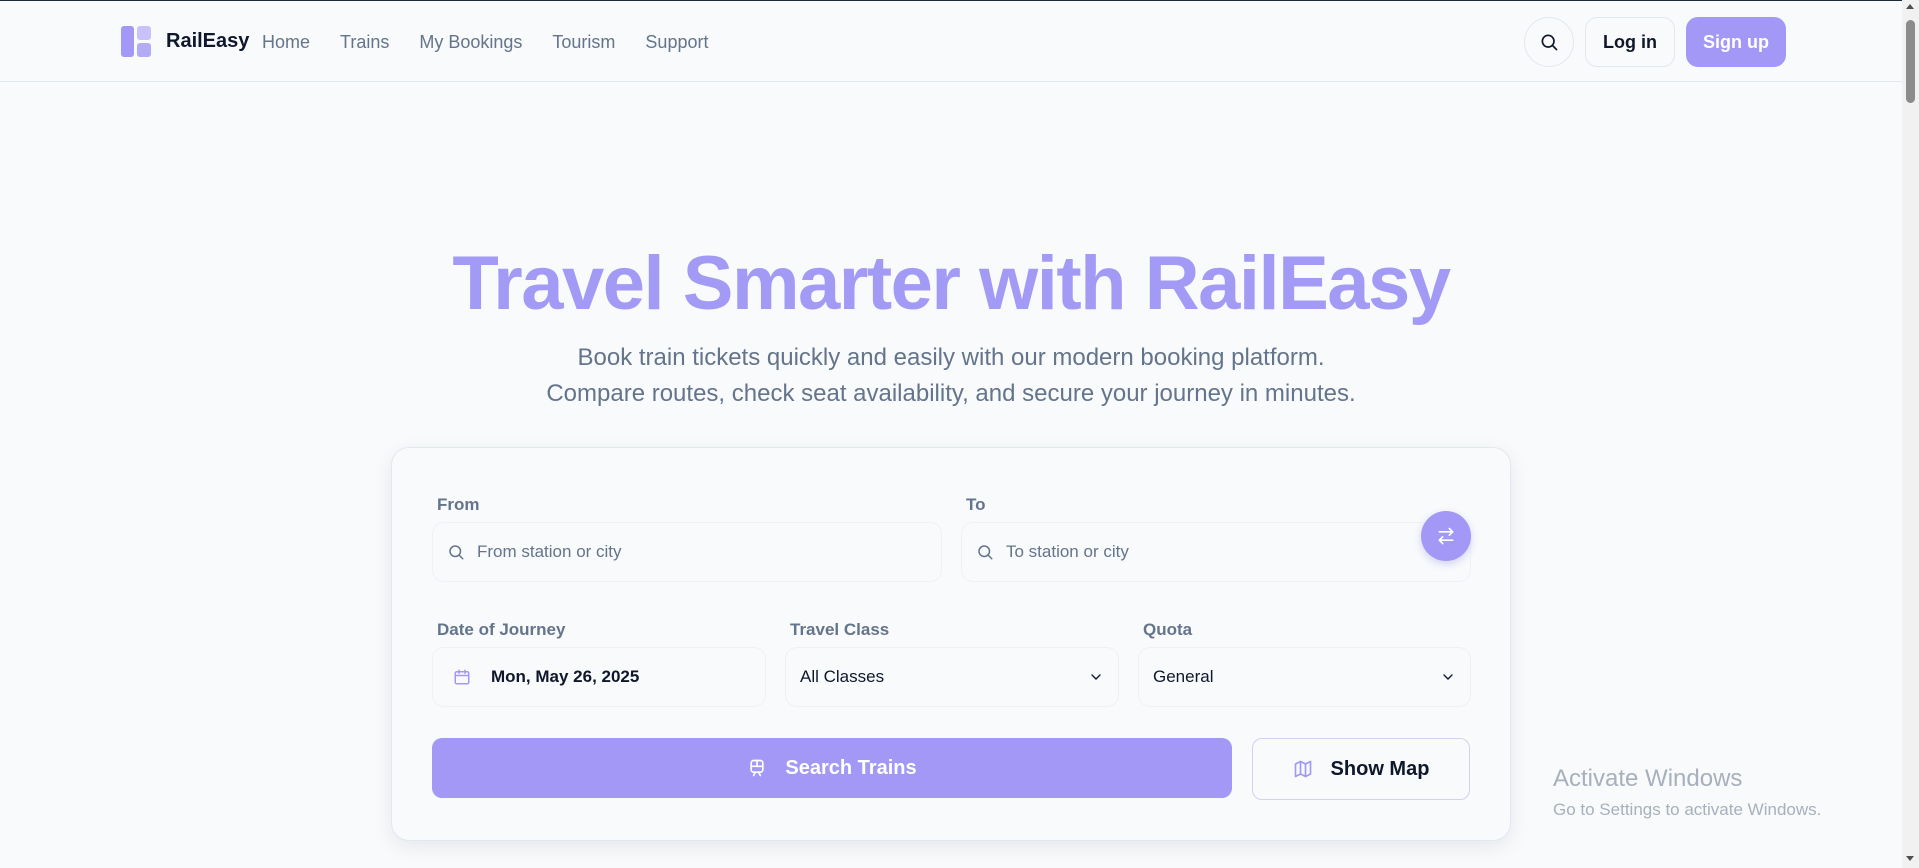 The height and width of the screenshot is (868, 1919). What do you see at coordinates (1067, 552) in the screenshot?
I see `to-input: To station or city` at bounding box center [1067, 552].